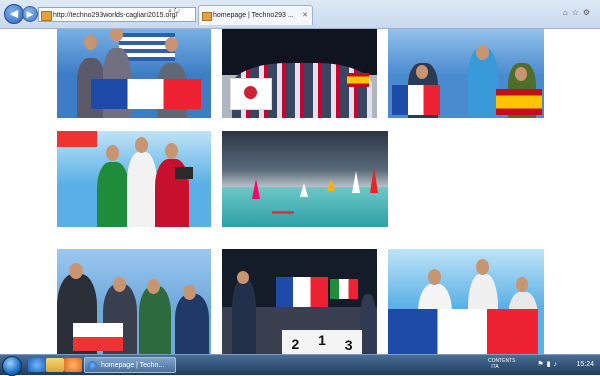 The width and height of the screenshot is (600, 376). I want to click on back-arrow-icon: ◀, so click(14, 14).